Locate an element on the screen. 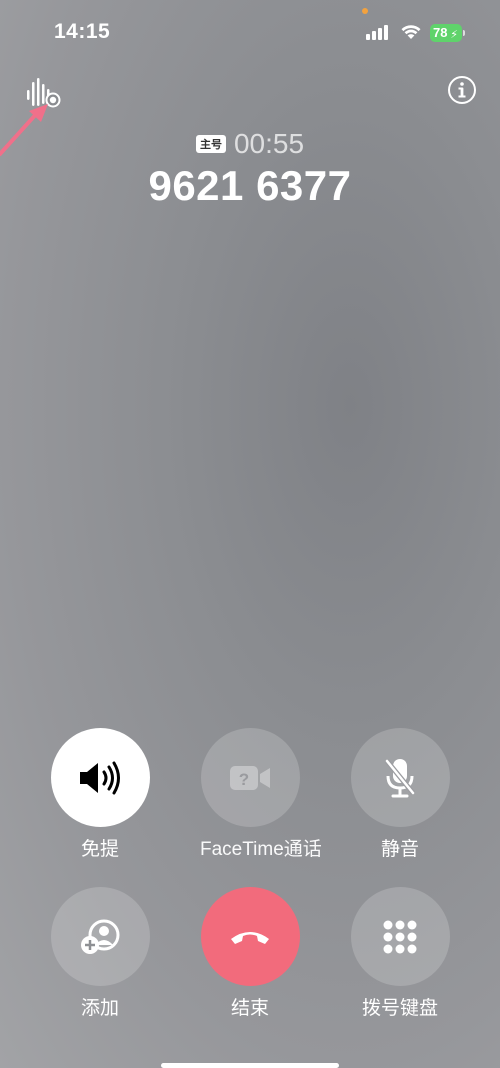 The width and height of the screenshot is (500, 1068). mute-label: 静音 is located at coordinates (399, 849).